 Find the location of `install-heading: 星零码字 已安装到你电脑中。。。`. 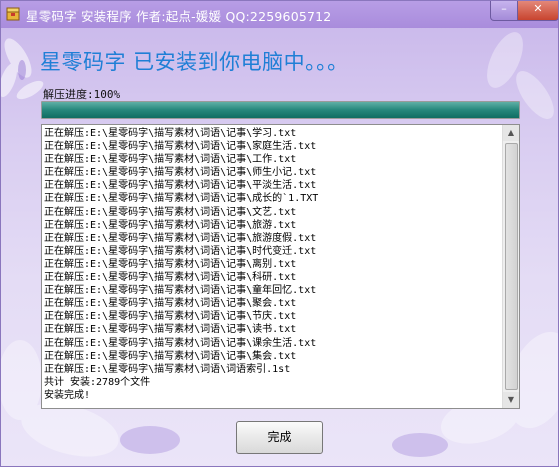

install-heading: 星零码字 已安装到你电脑中。。。 is located at coordinates (194, 62).